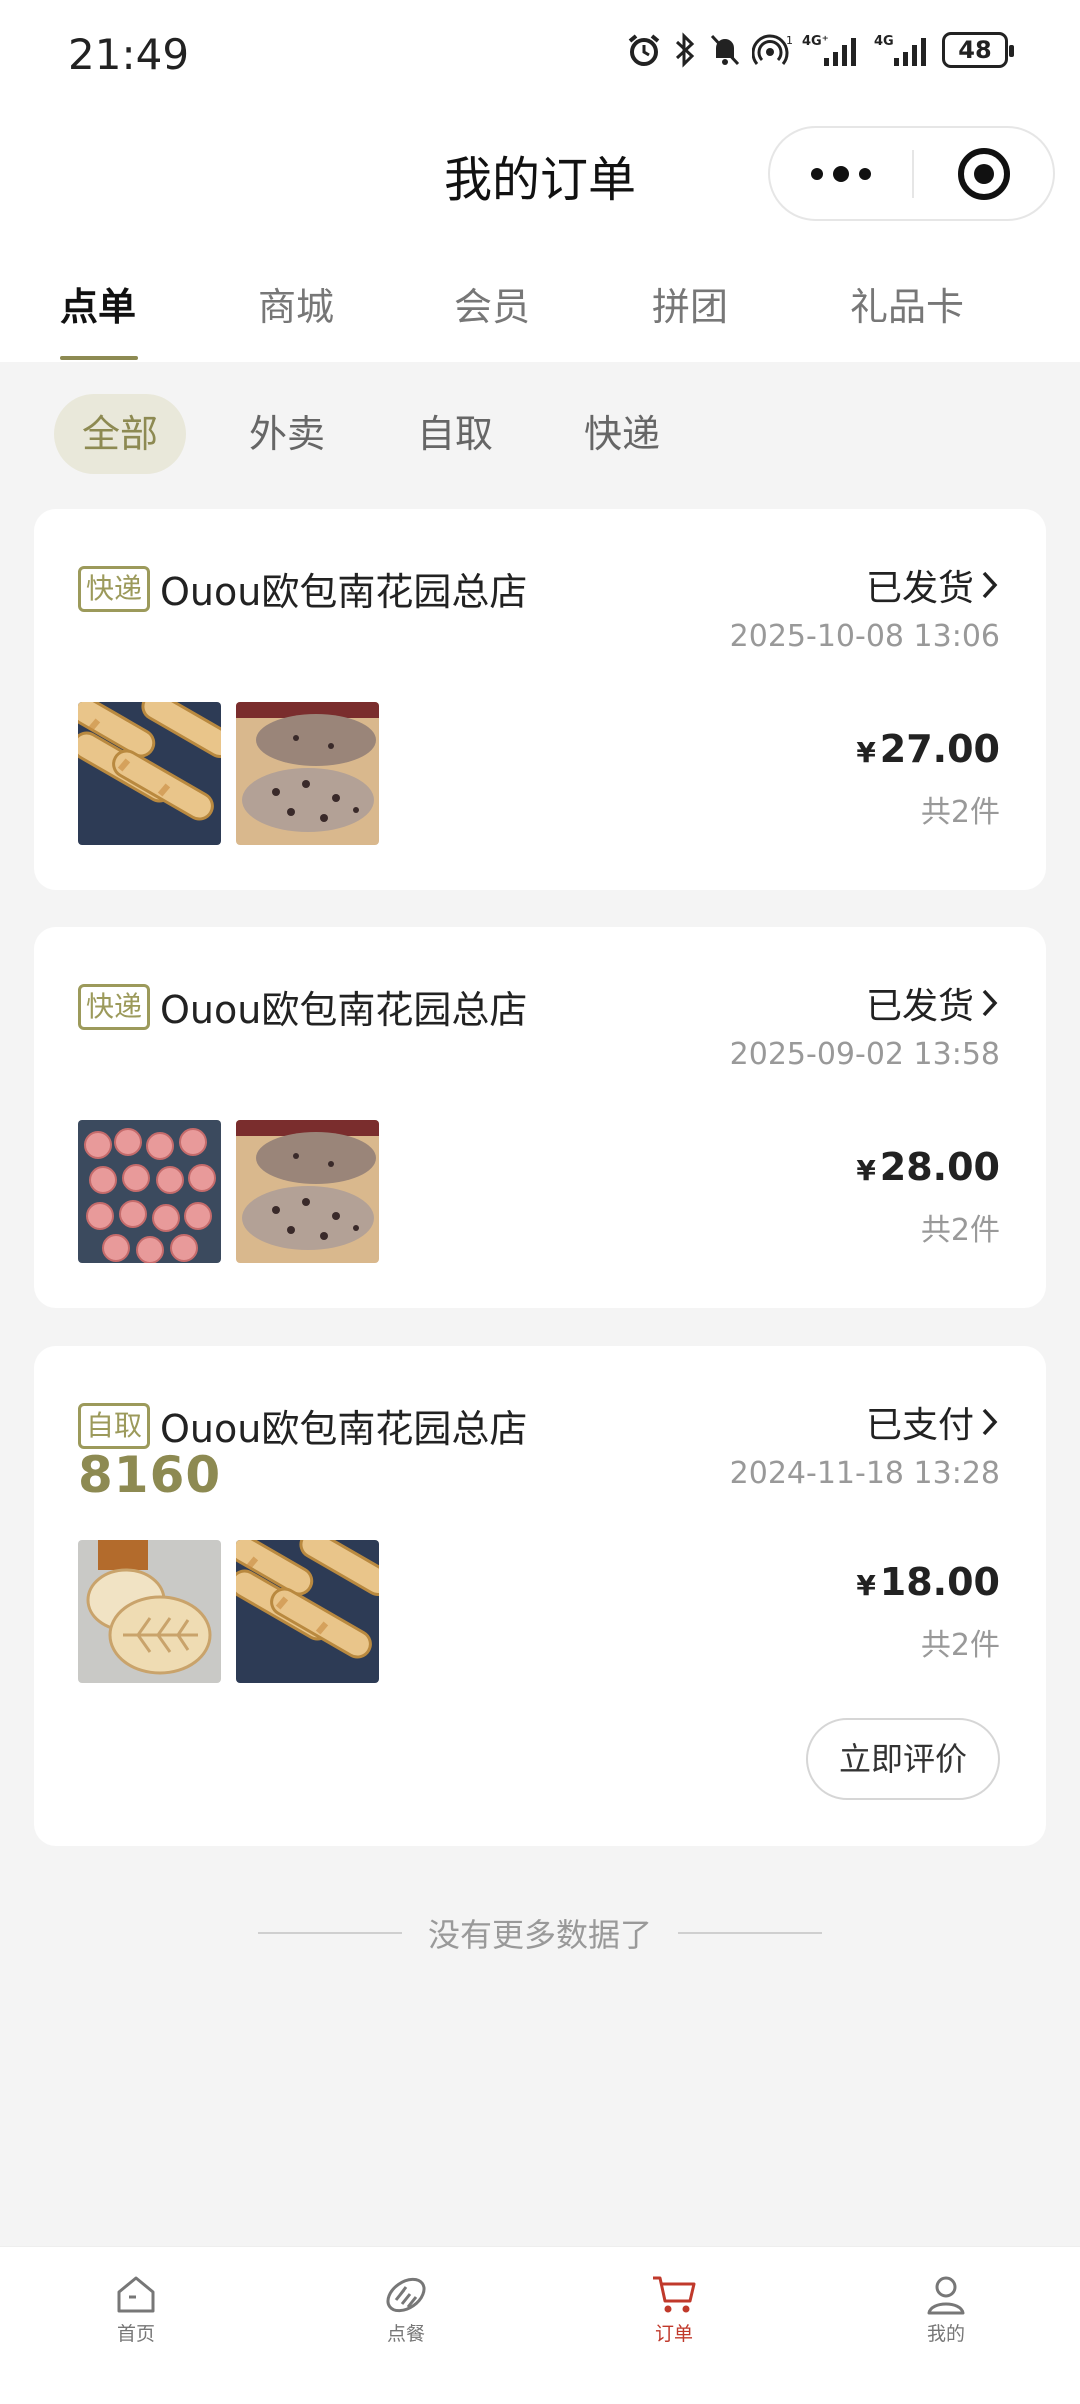 The width and height of the screenshot is (1080, 2404). Describe the element at coordinates (540, 2325) in the screenshot. I see `bottom-nav: 首页 点餐 订单 我的` at that location.